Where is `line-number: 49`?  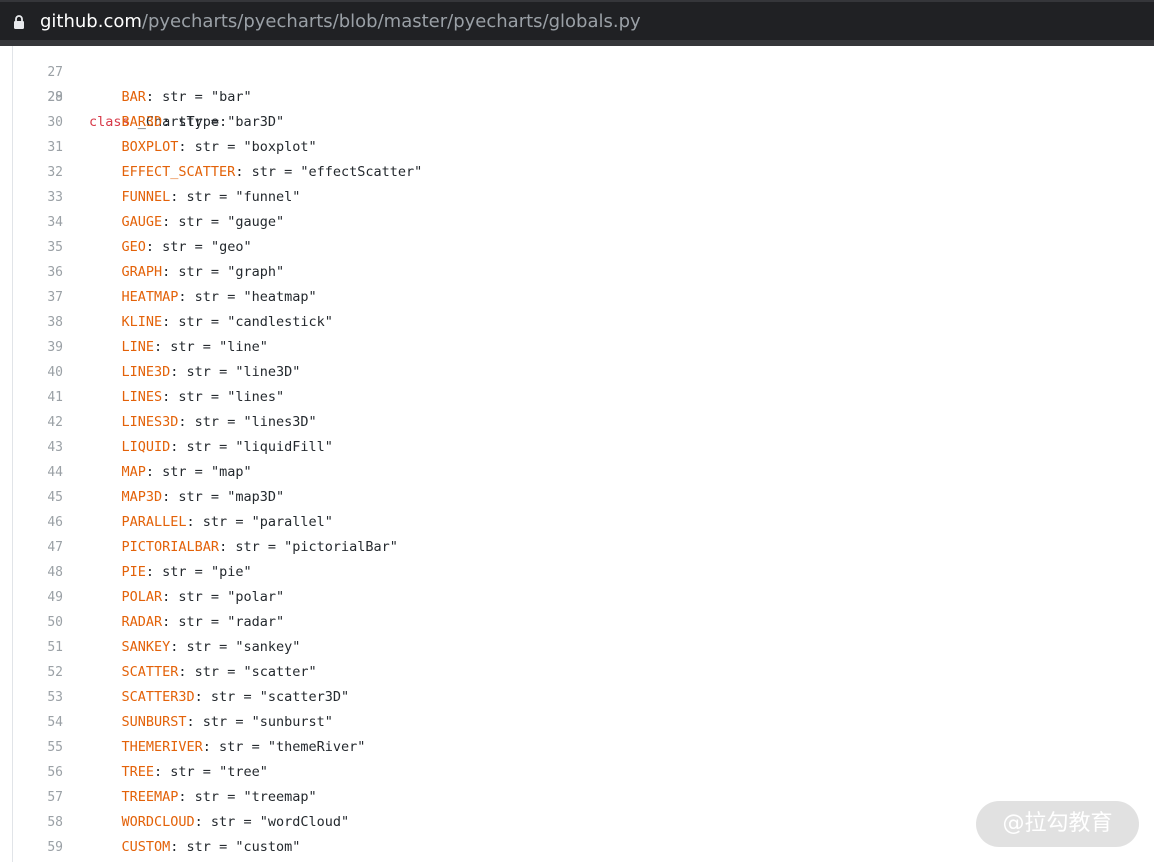
line-number: 49 is located at coordinates (31, 597).